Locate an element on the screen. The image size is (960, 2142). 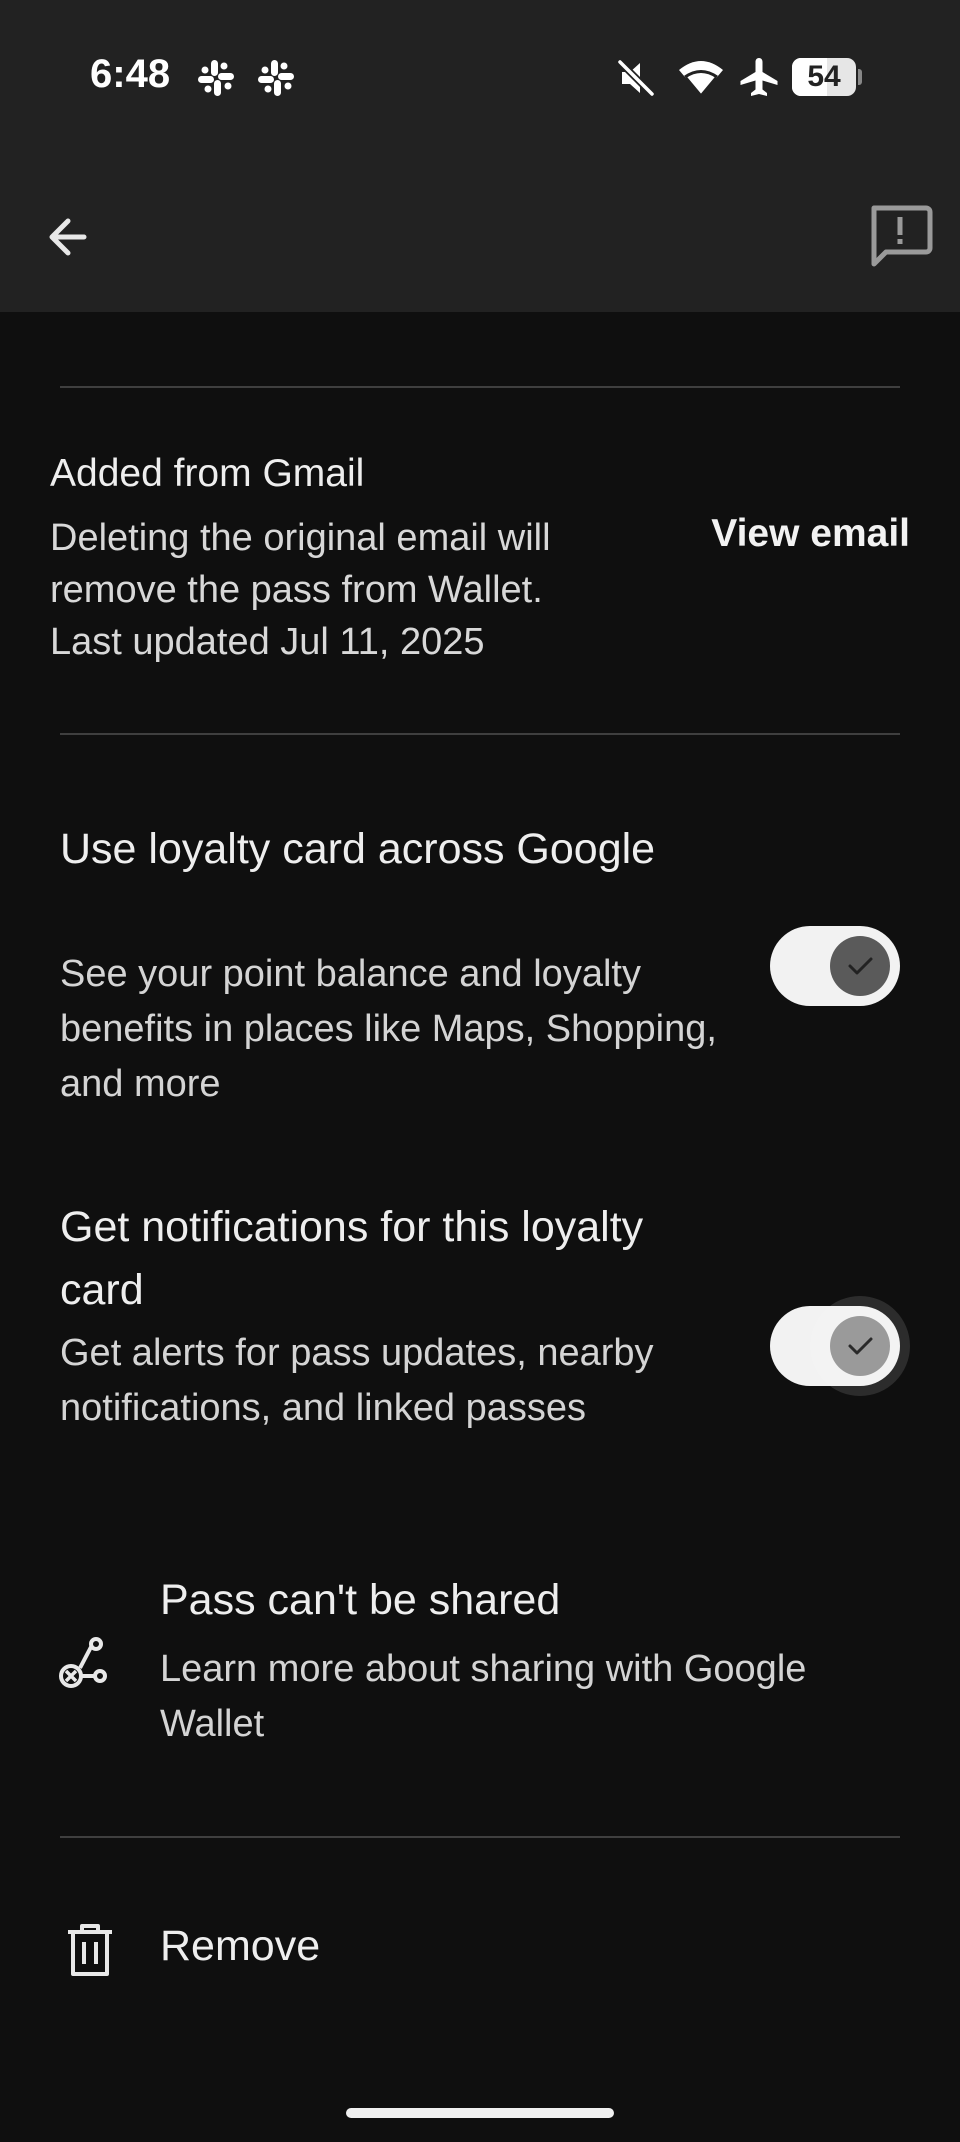
arrow-left-icon is located at coordinates (68, 237).